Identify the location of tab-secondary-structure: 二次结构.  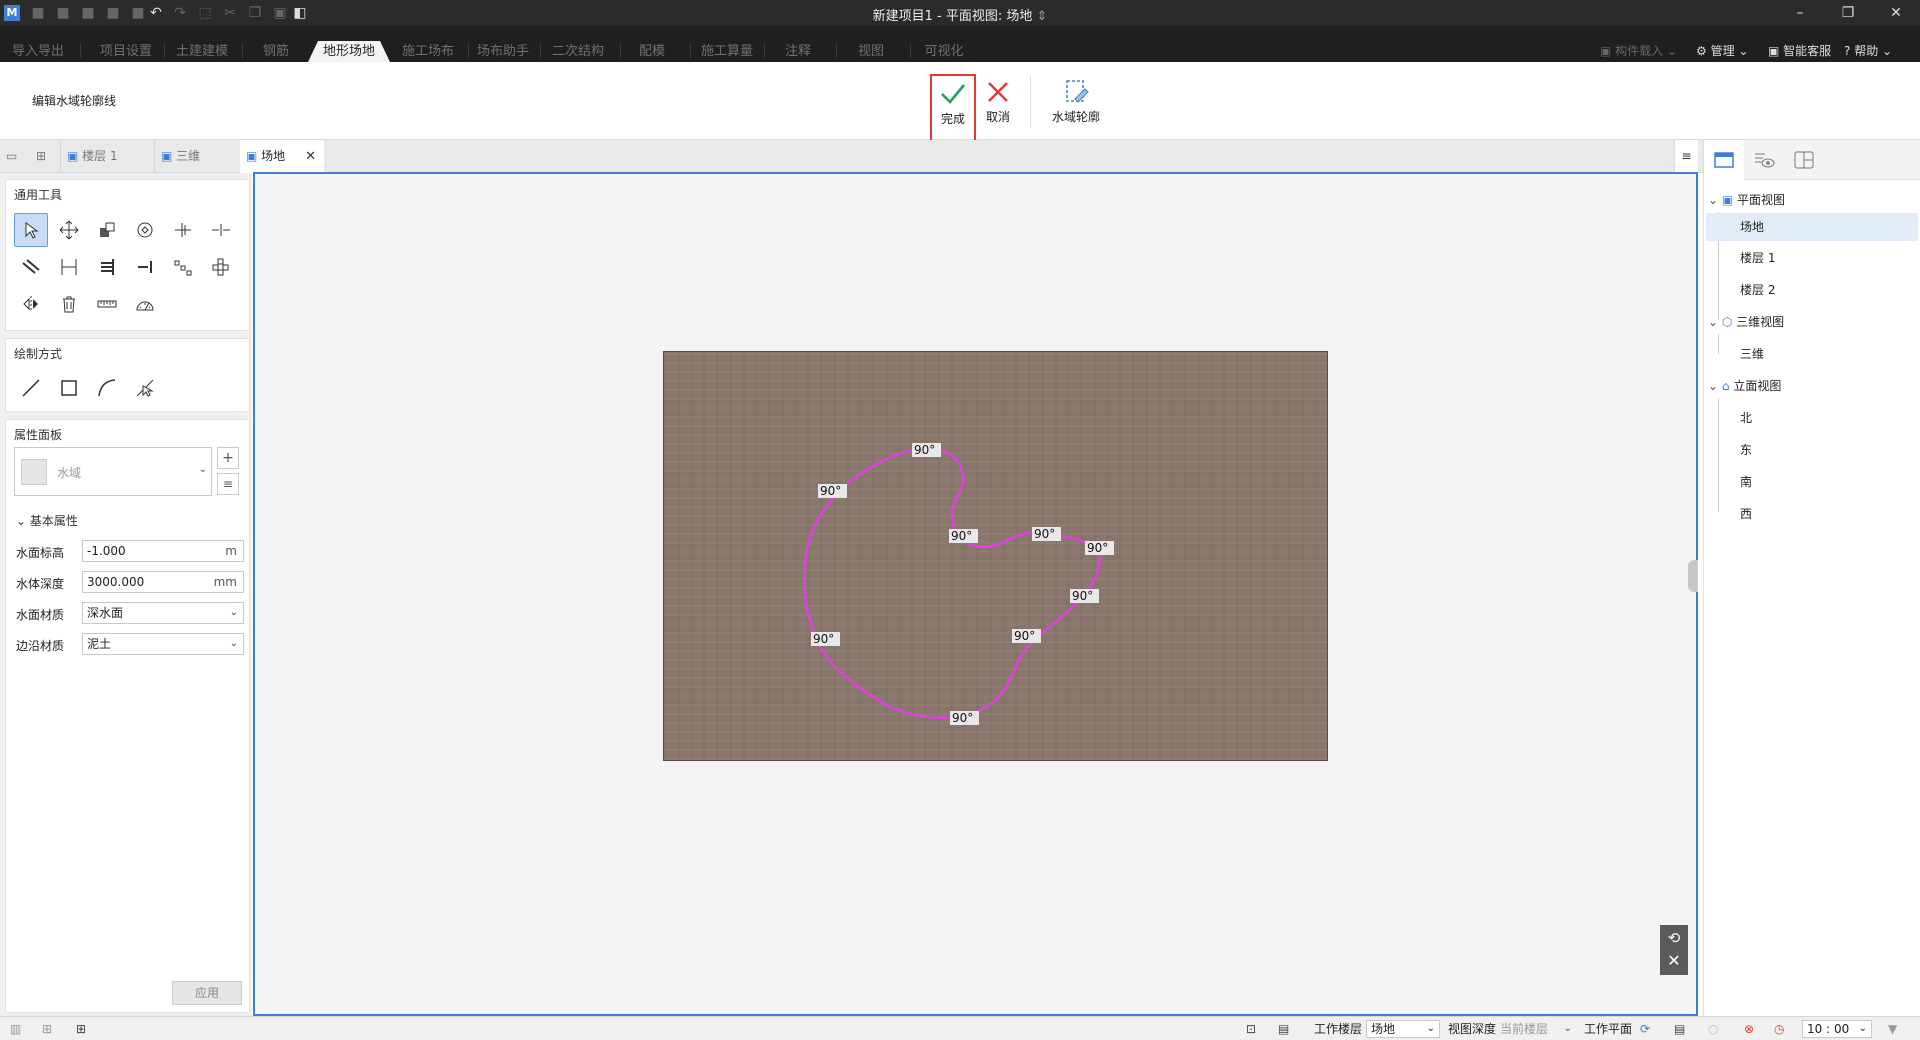
(578, 51).